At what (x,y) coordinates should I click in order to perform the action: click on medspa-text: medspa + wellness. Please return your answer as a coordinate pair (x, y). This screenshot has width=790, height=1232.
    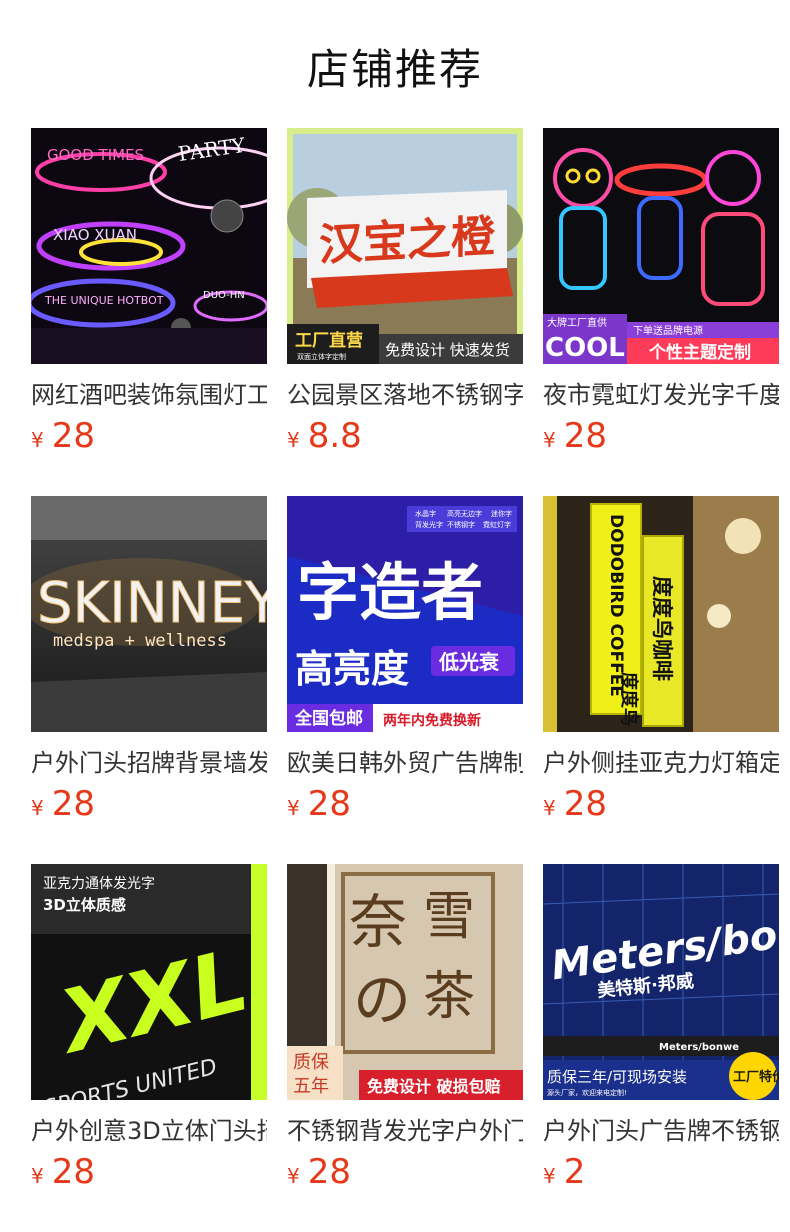
    Looking at the image, I should click on (140, 641).